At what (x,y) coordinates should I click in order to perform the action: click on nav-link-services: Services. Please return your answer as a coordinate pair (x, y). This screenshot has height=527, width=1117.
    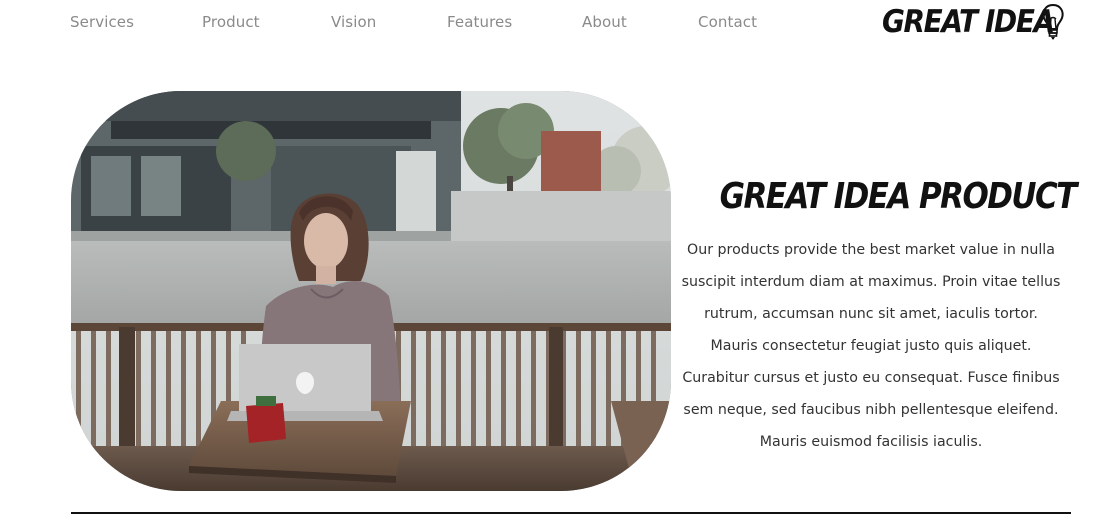
    Looking at the image, I should click on (102, 22).